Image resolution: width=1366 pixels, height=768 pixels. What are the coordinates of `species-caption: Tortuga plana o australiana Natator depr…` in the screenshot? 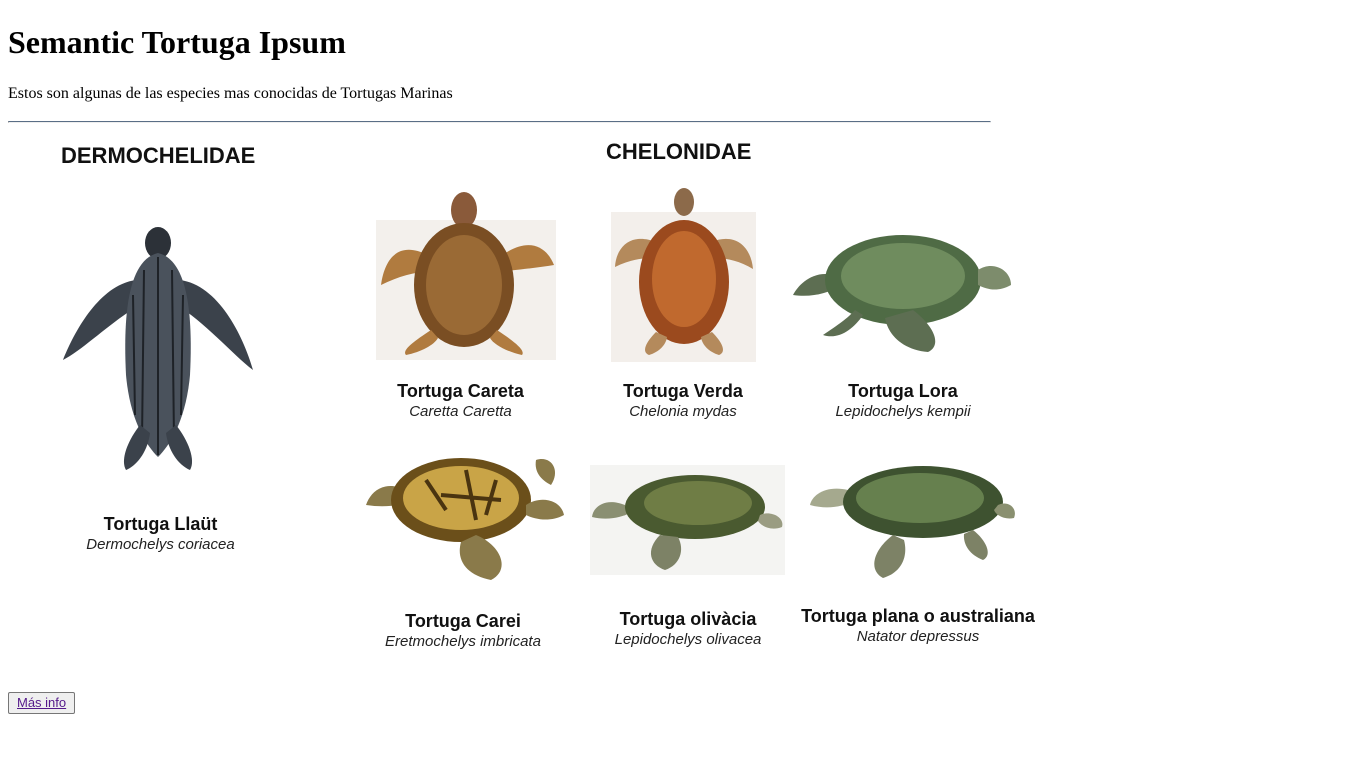 It's located at (918, 626).